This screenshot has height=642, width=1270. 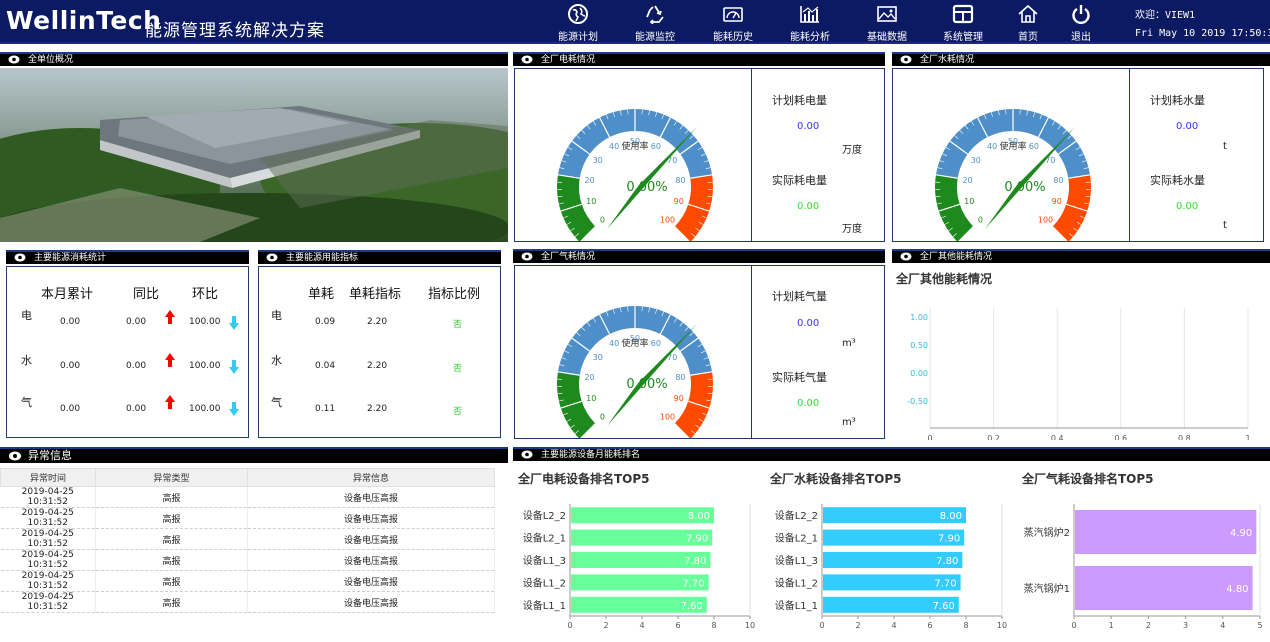 What do you see at coordinates (849, 422) in the screenshot?
I see `actual-unit: m³` at bounding box center [849, 422].